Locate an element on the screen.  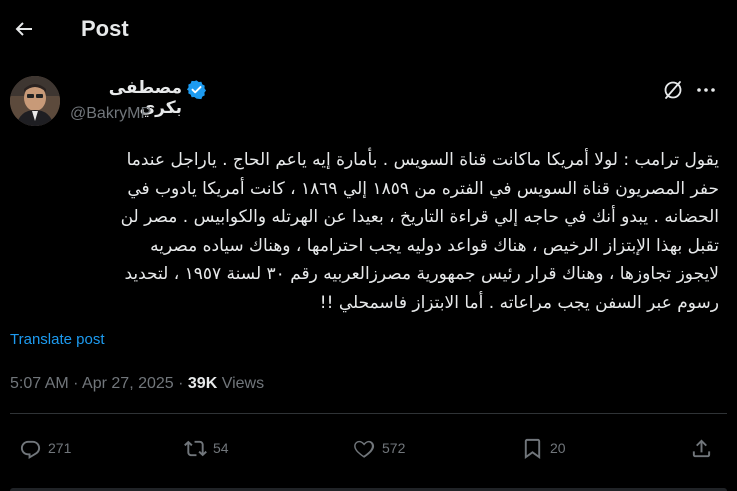
tweet-meta: 5:07 AM · Apr 27, 2025 · 39K Views is located at coordinates (137, 384).